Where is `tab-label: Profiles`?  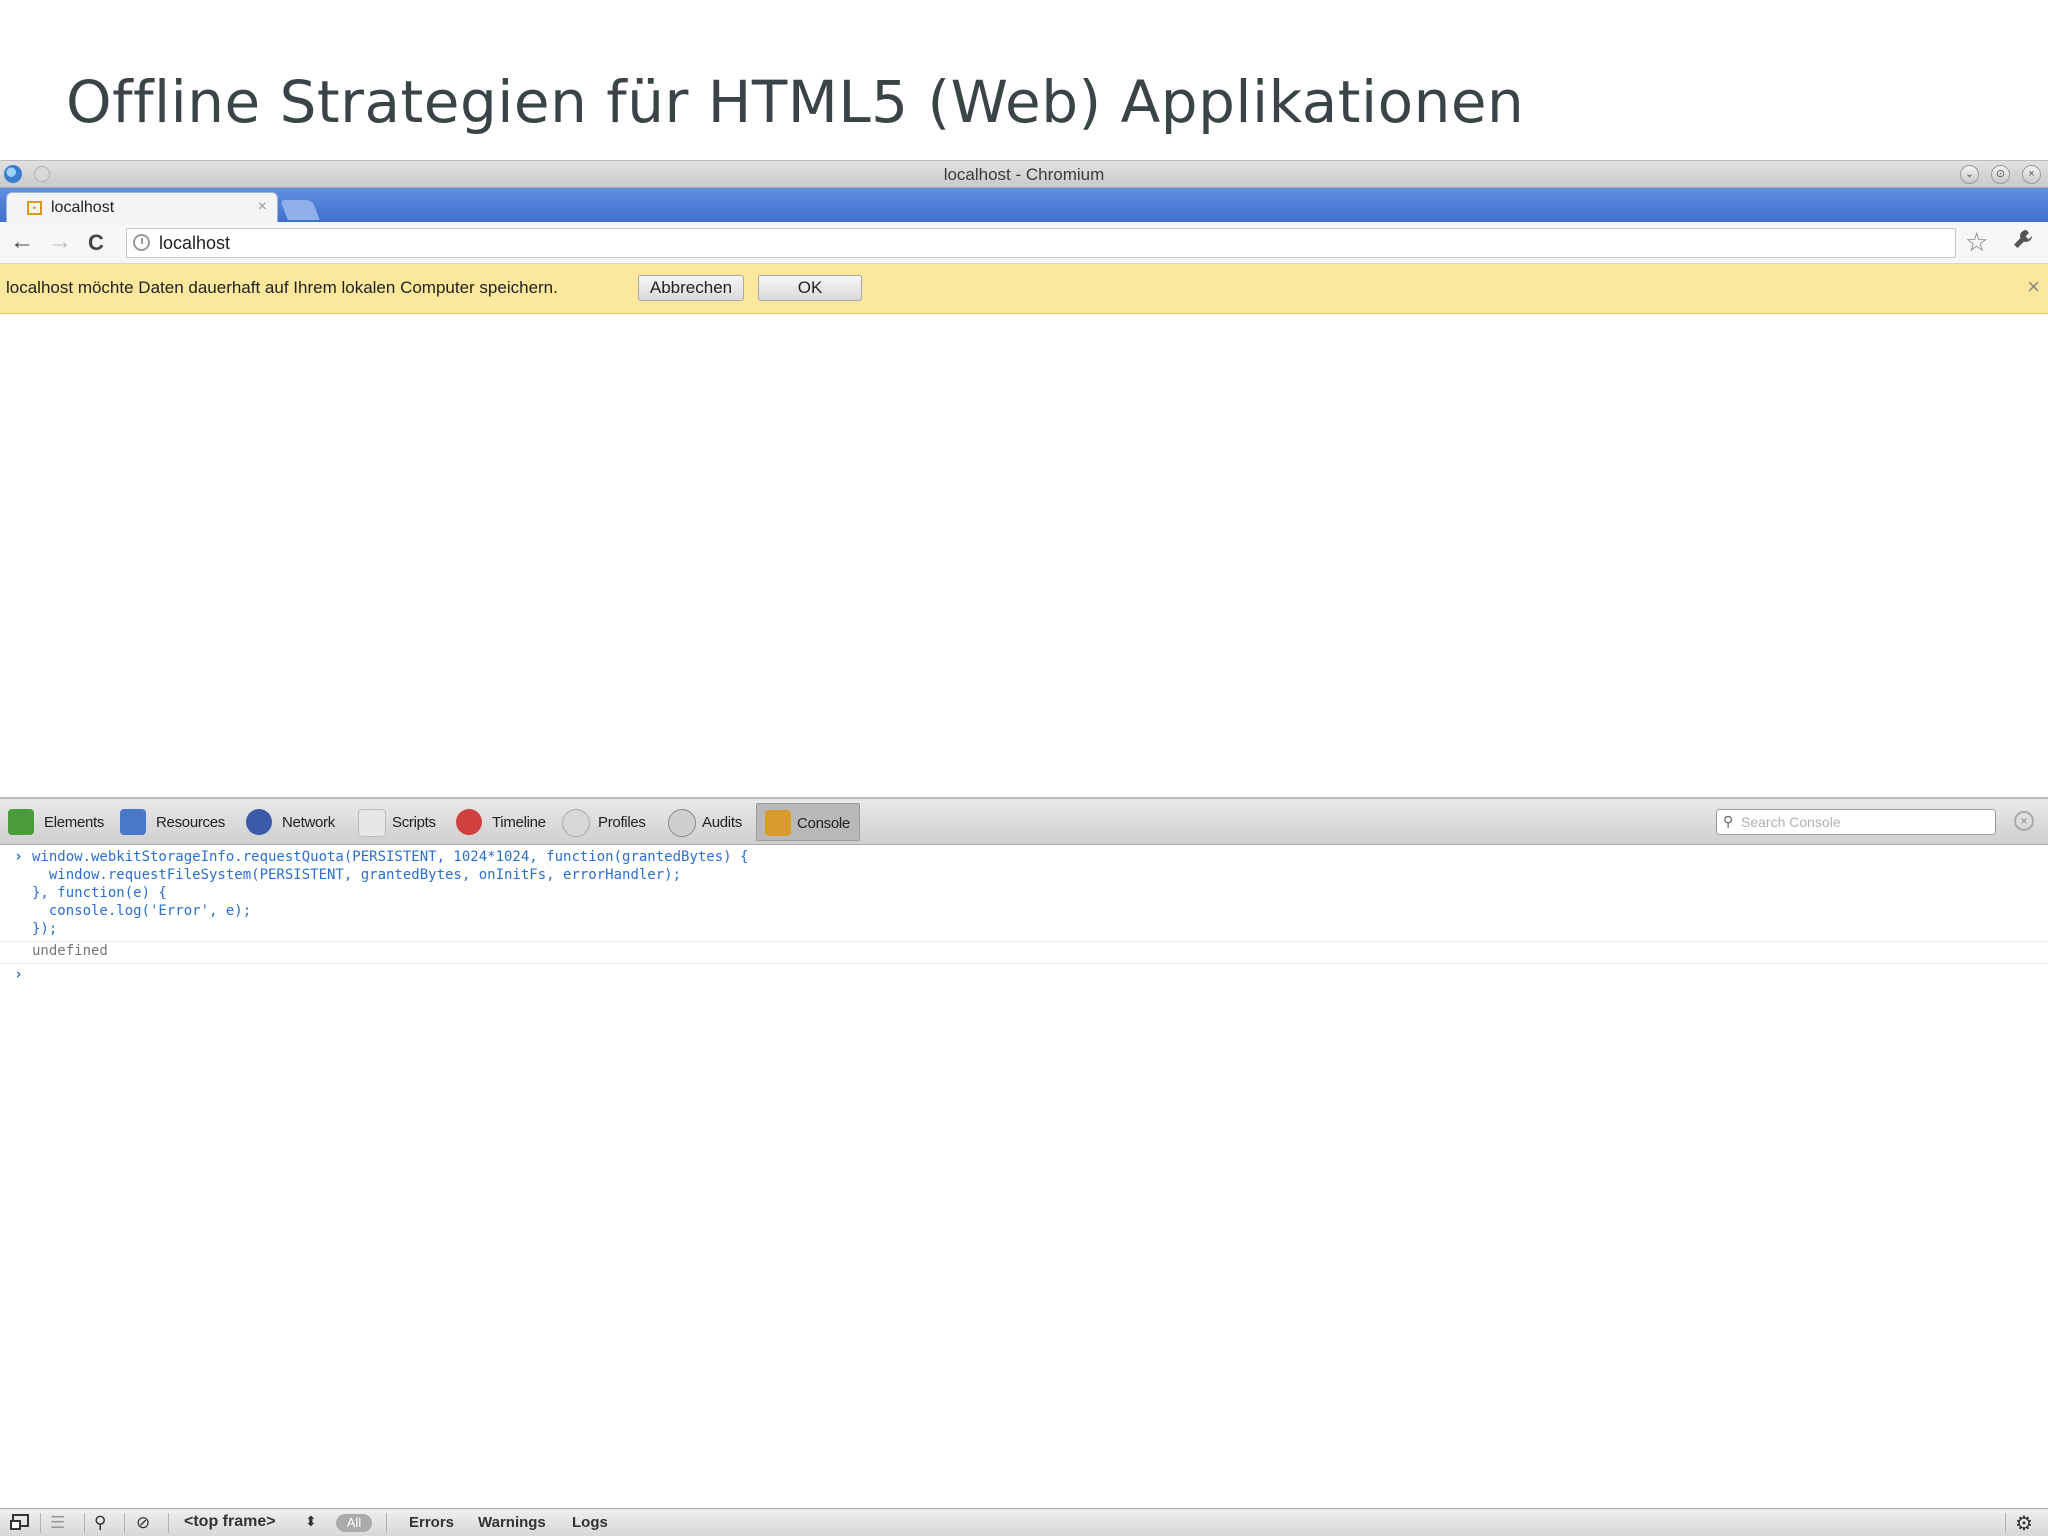 tab-label: Profiles is located at coordinates (622, 822).